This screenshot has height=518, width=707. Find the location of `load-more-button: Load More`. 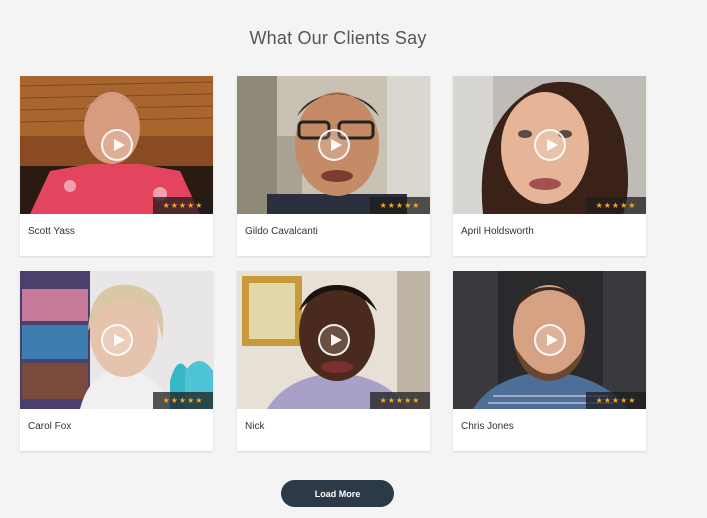

load-more-button: Load More is located at coordinates (337, 493).